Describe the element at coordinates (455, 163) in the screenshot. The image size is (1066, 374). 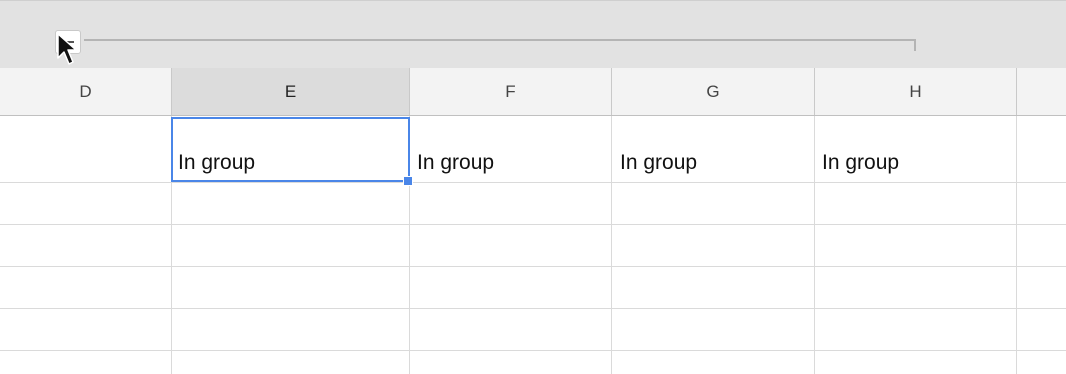
I see `cell-f: In group` at that location.